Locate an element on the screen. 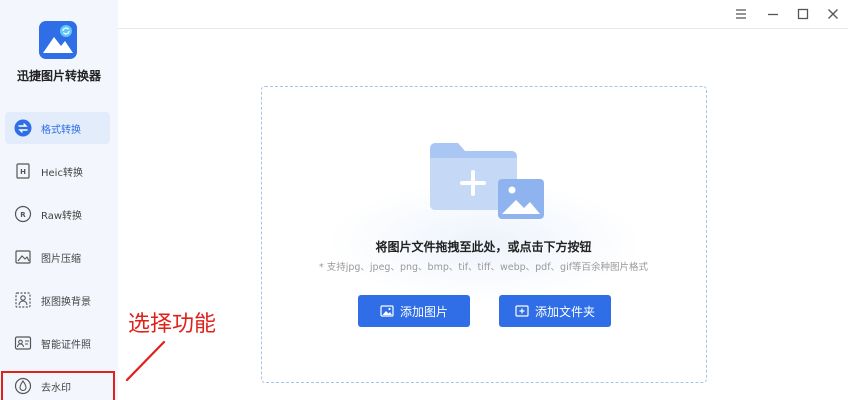 The height and width of the screenshot is (400, 848). sidebar-item-label: 抠图换背景 is located at coordinates (66, 302).